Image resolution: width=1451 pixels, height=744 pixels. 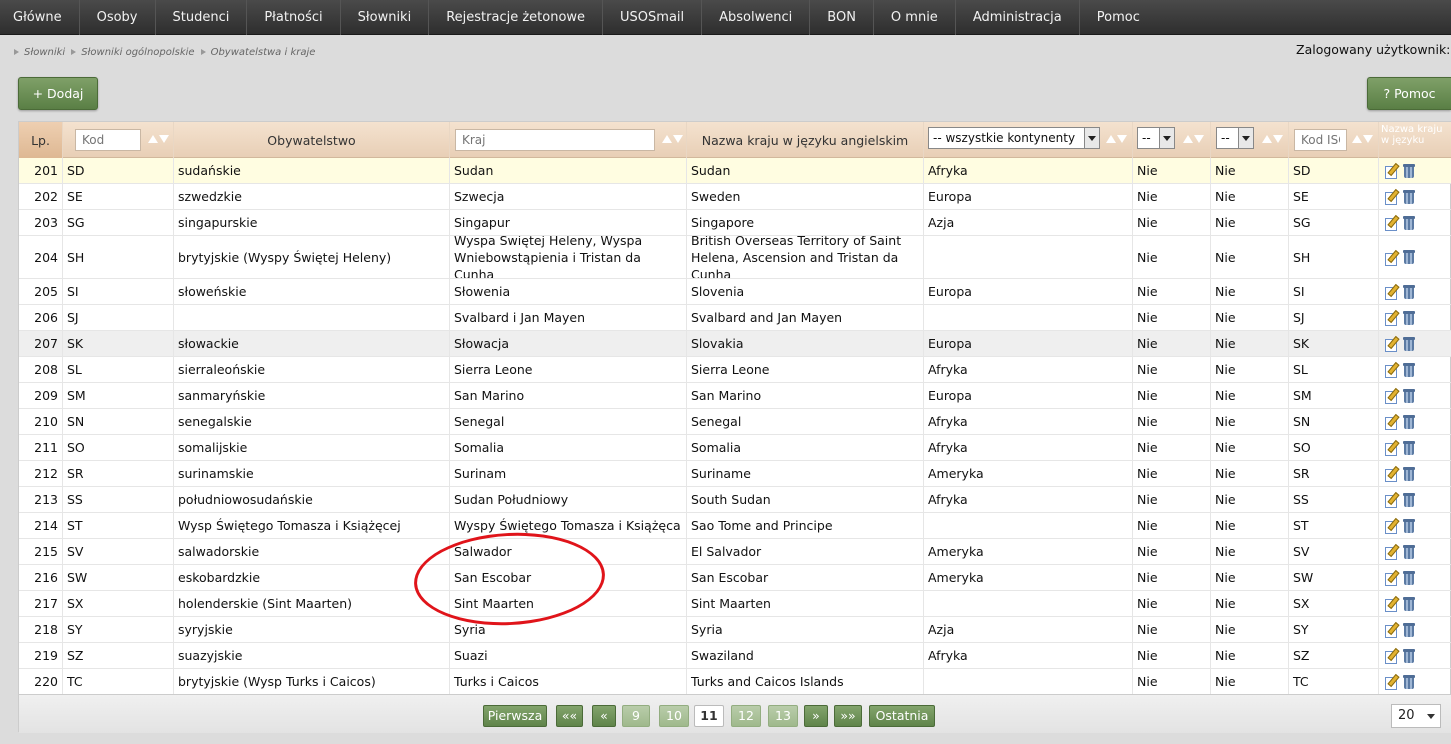 What do you see at coordinates (735, 171) in the screenshot?
I see `table-row: 201 SD sudańskie Sudan Sudan Afryka Nie Nie SD` at bounding box center [735, 171].